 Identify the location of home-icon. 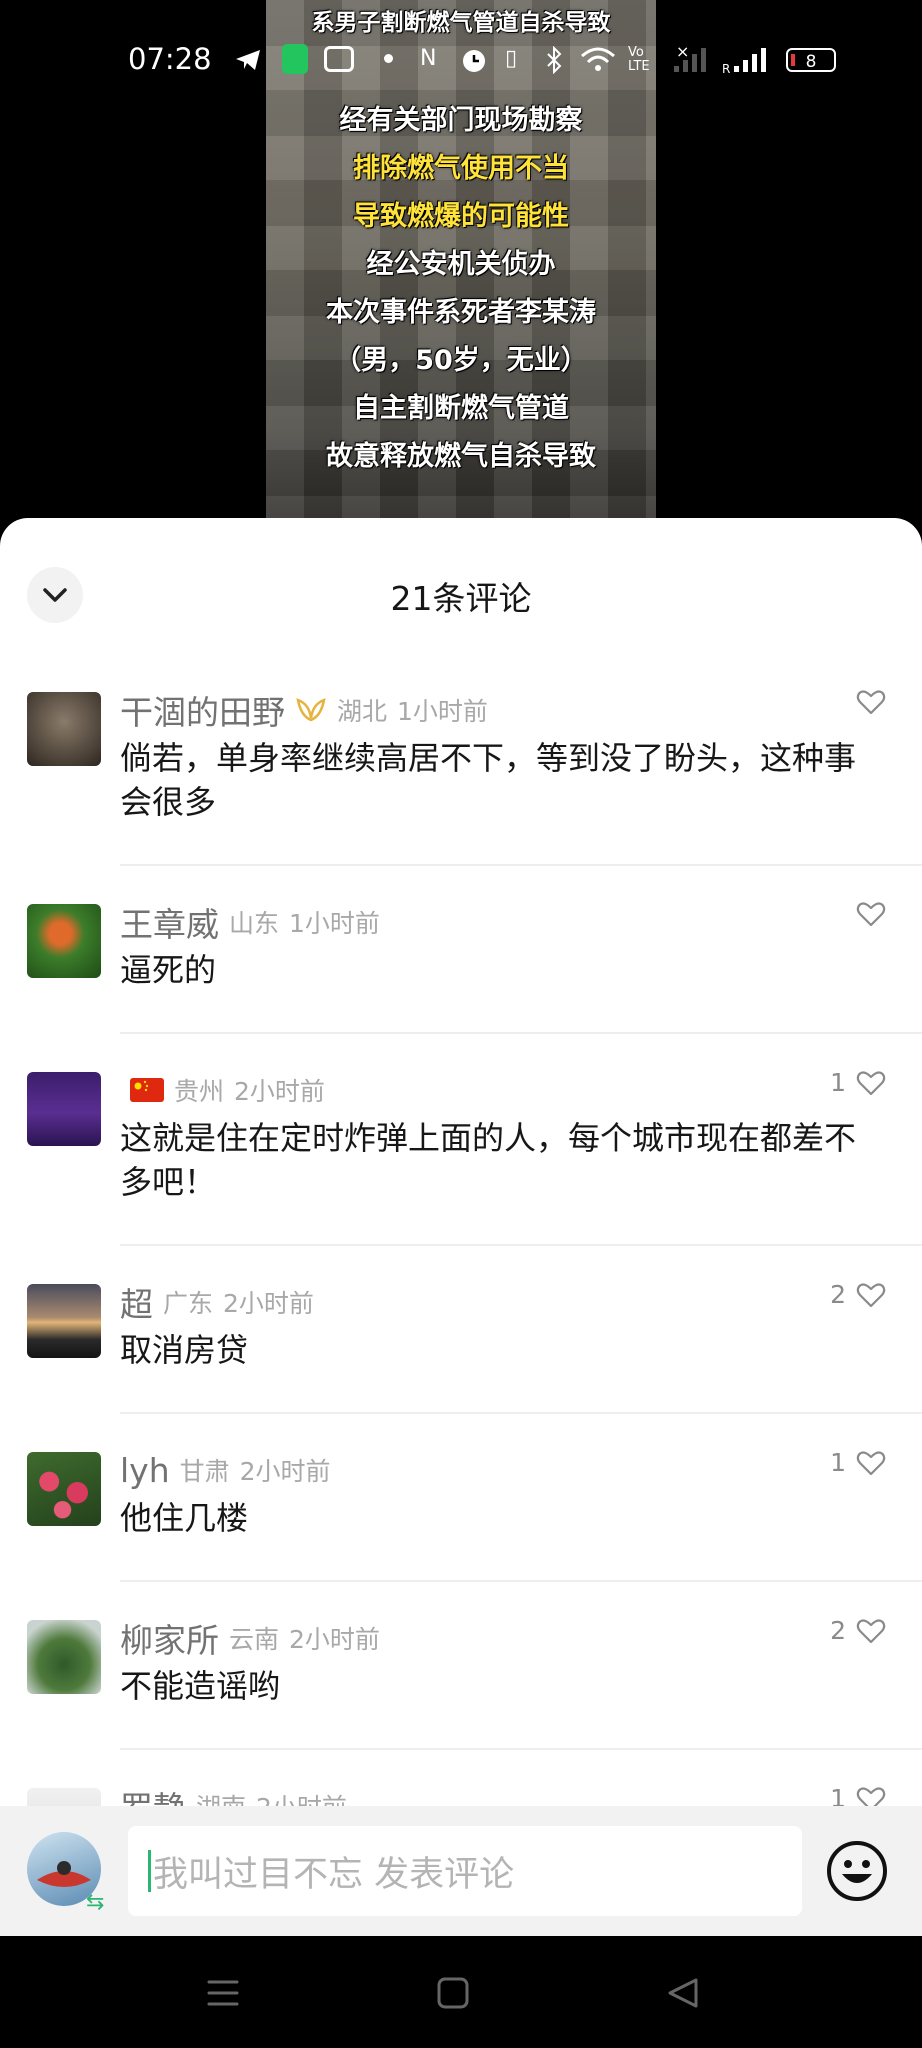
(453, 1993).